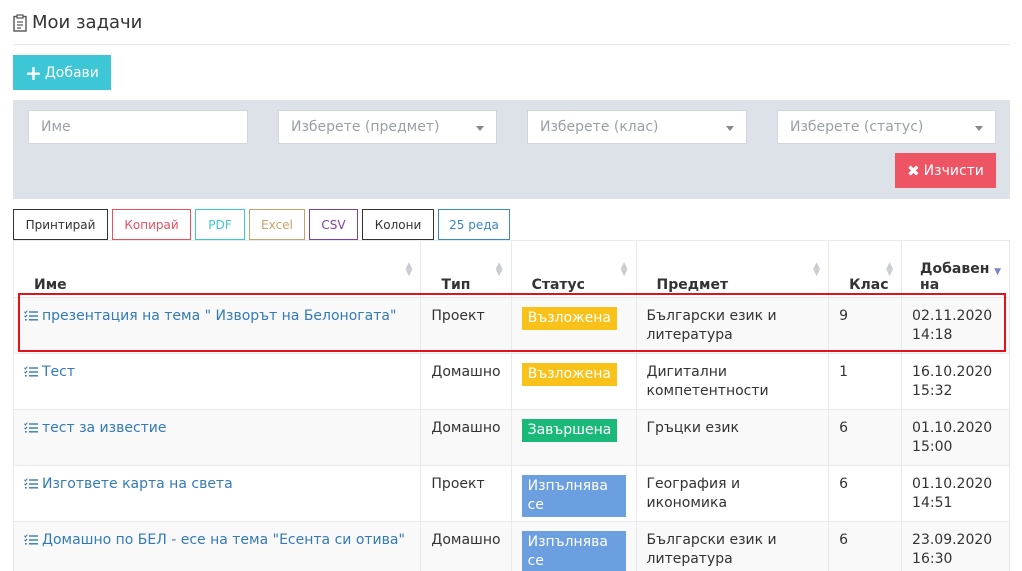  I want to click on task-added-date: 23.09.2020 16:30, so click(955, 546).